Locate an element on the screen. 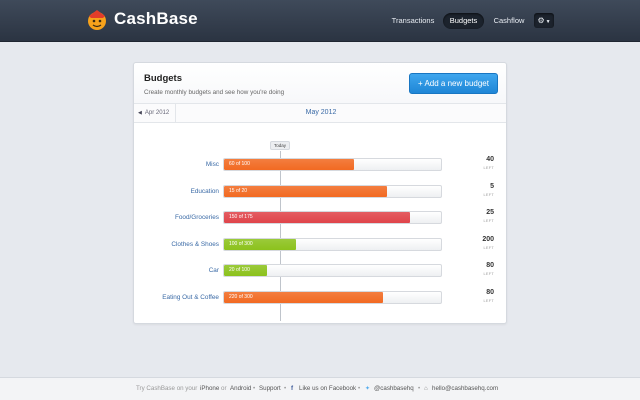 Image resolution: width=640 pixels, height=400 pixels. previous-month-button: ◀ Apr 2012 is located at coordinates (155, 113).